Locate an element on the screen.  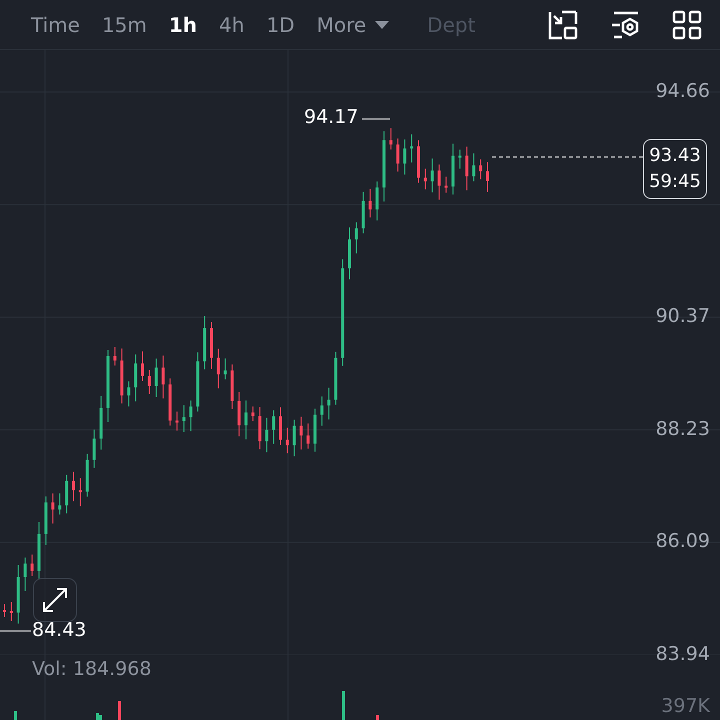
resize-icon is located at coordinates (563, 25).